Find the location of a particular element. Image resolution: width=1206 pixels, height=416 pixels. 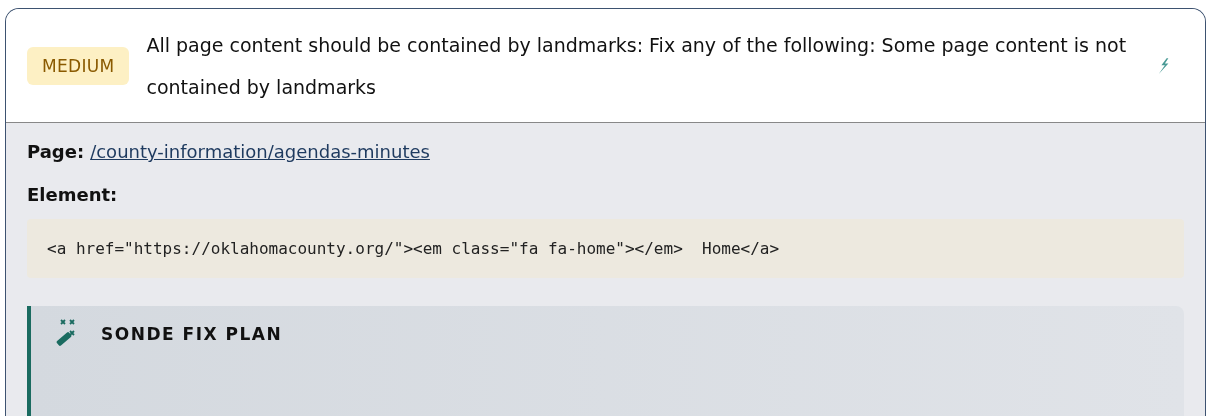

element-code: <a href="https://oklahomacounty.org/"><em class="fa fa-home"></em> Home</a> is located at coordinates (605, 248).